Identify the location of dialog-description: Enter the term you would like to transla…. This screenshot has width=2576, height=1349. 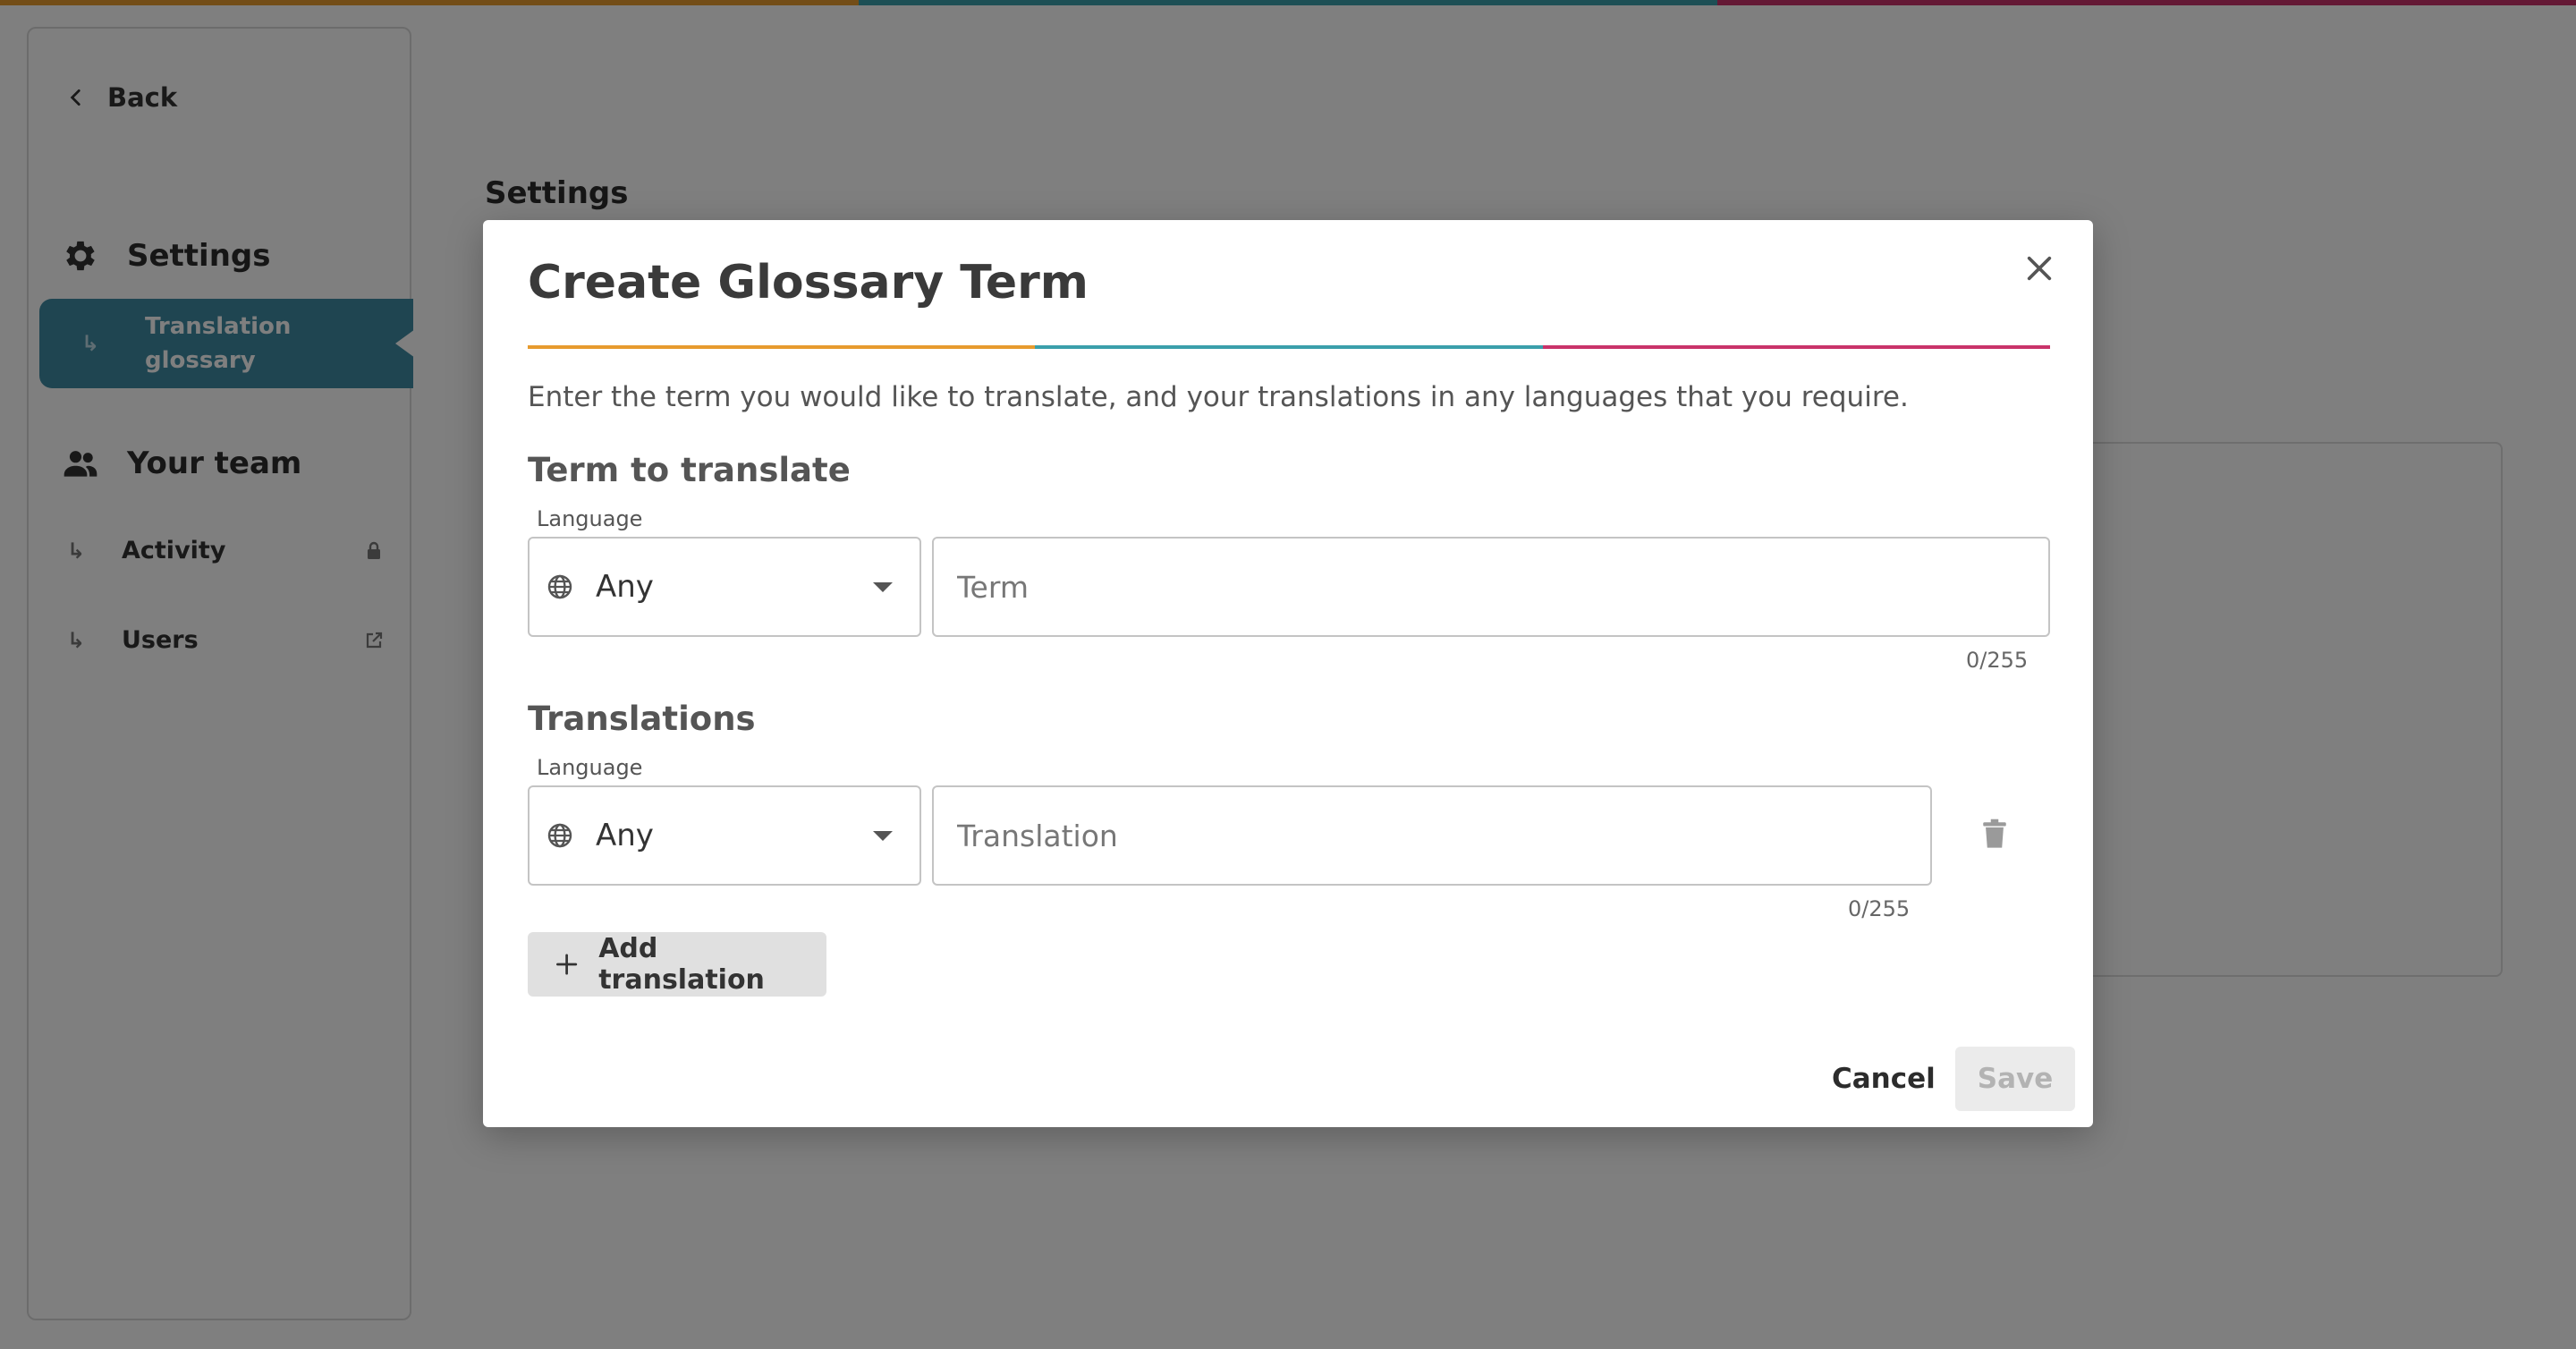
(1218, 397).